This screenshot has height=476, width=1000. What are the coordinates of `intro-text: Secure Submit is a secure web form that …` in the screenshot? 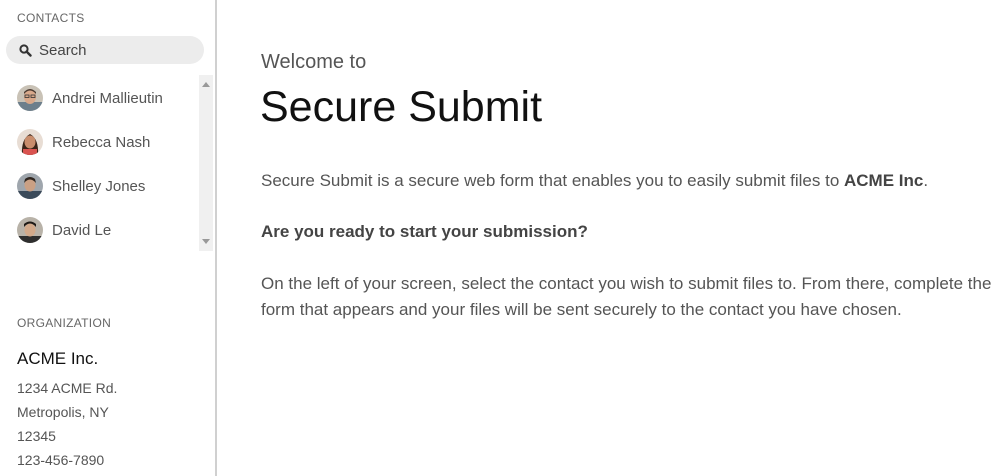 It's located at (552, 180).